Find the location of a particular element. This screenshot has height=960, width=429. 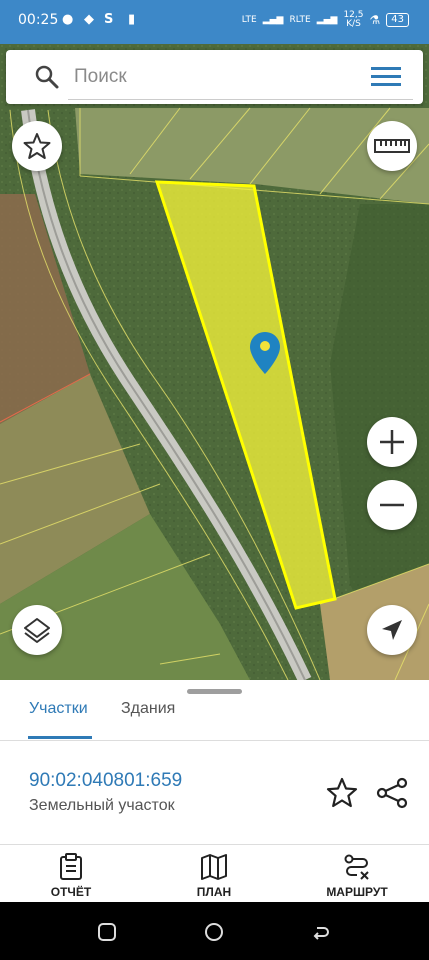

tab-buildings: Здания is located at coordinates (148, 709).